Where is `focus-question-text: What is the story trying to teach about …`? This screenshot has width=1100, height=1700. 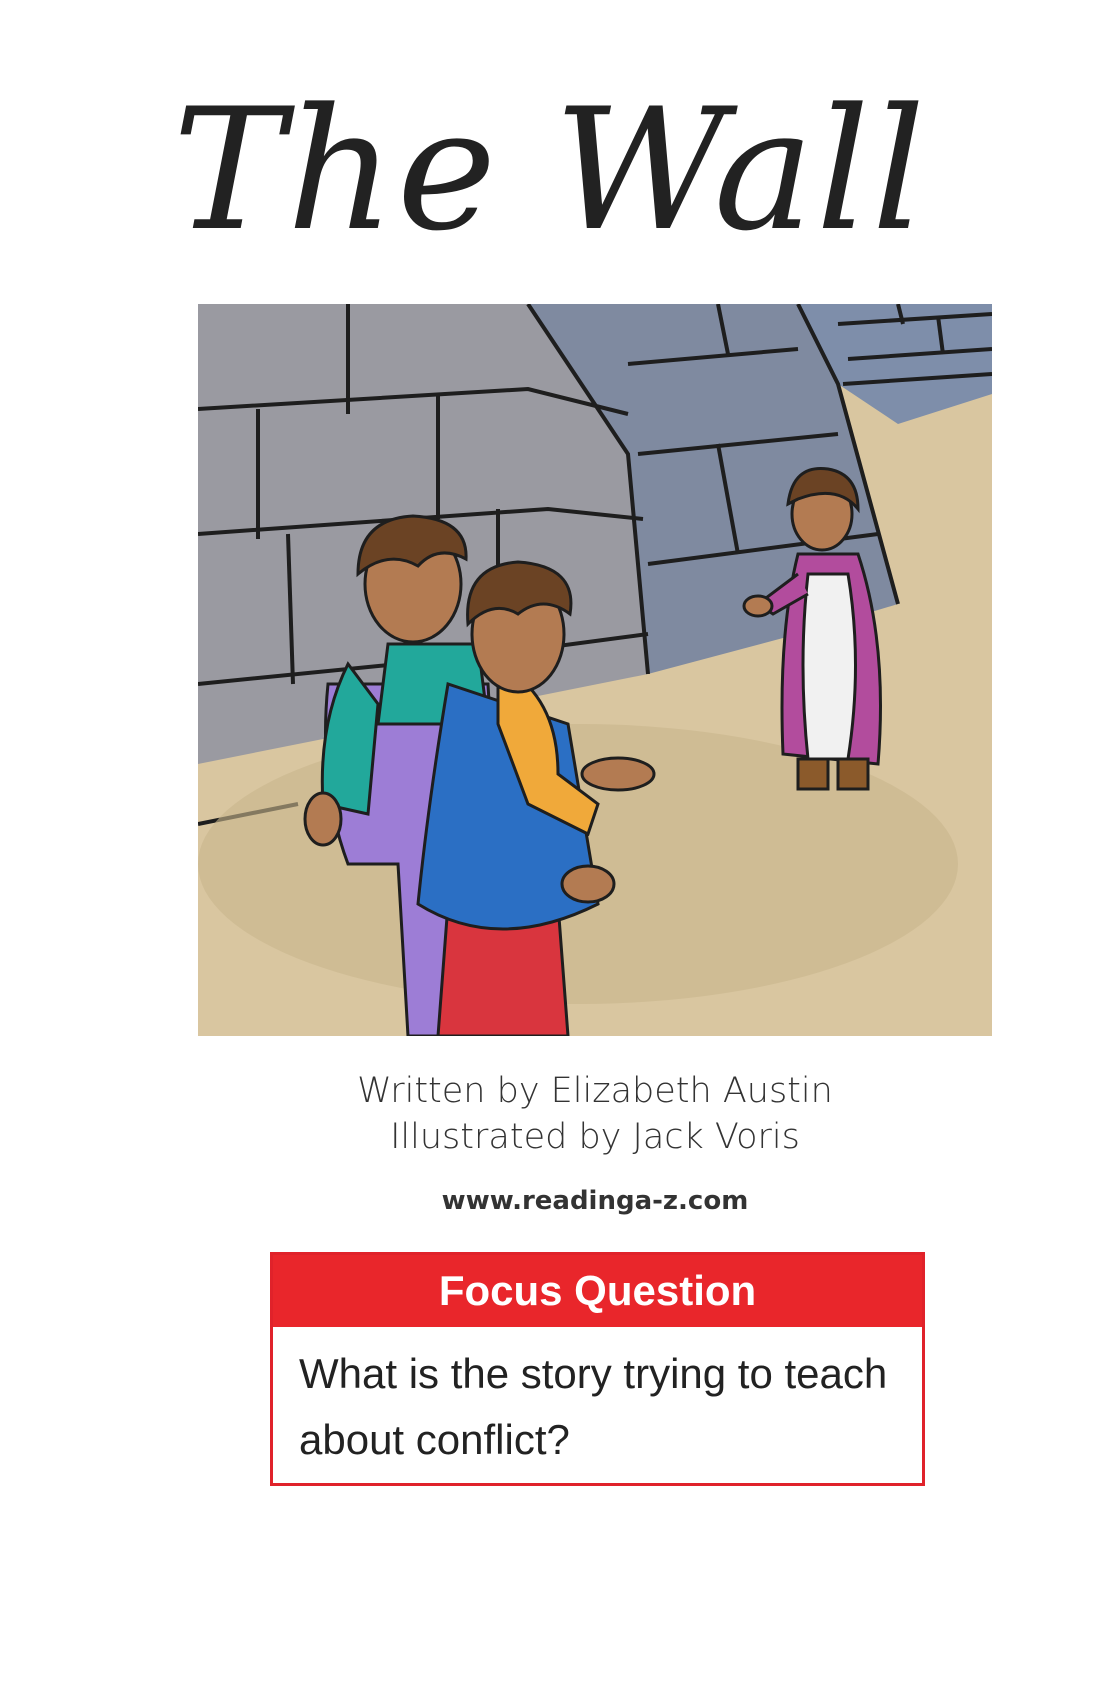 focus-question-text: What is the story trying to teach about … is located at coordinates (593, 1406).